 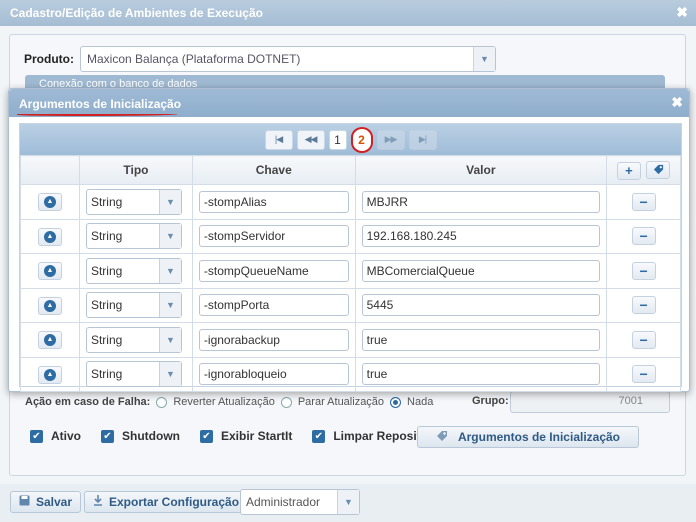 I want to click on next-page-icon: ▶▶, so click(x=390, y=139).